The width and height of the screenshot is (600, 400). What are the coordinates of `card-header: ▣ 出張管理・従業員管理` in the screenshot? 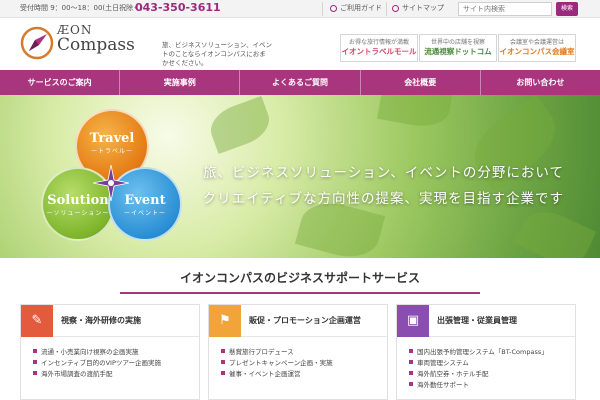 It's located at (486, 320).